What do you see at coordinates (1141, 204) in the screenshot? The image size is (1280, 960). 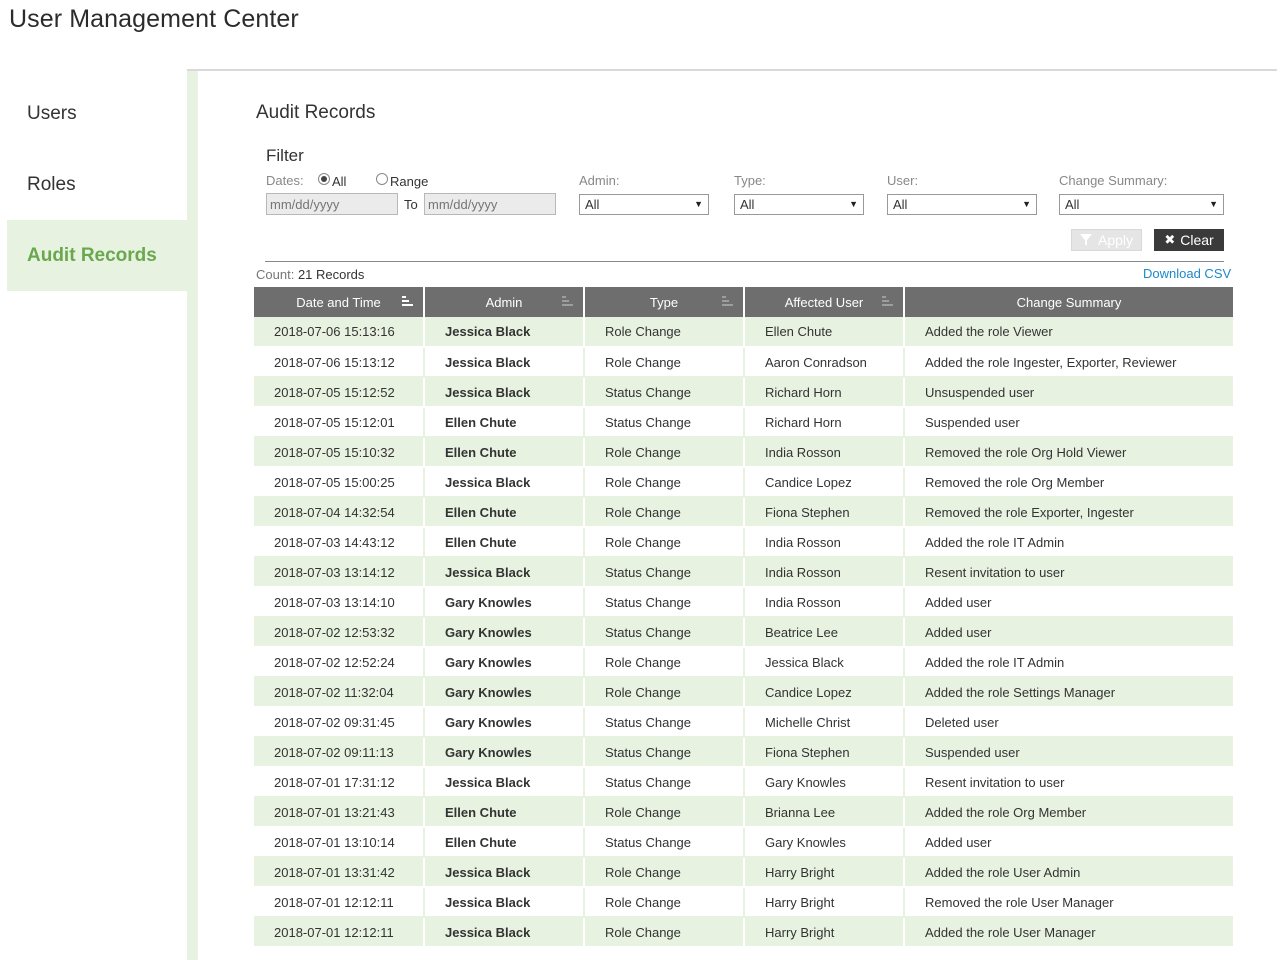 I see `change-summary-select: All ▼` at bounding box center [1141, 204].